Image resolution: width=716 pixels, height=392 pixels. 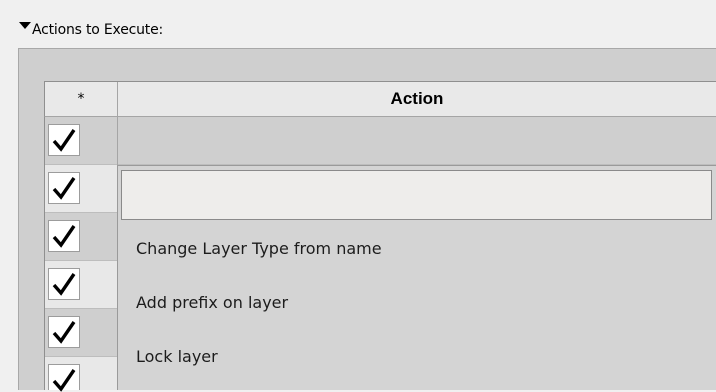 I want to click on table-row, so click(x=380, y=141).